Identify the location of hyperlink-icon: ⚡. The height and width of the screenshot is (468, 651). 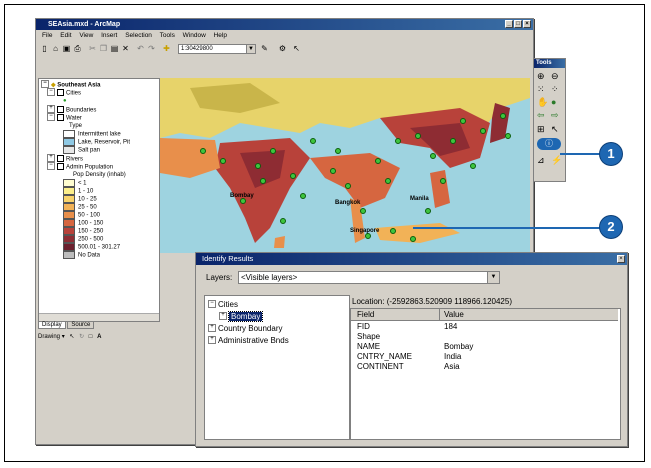
(556, 160).